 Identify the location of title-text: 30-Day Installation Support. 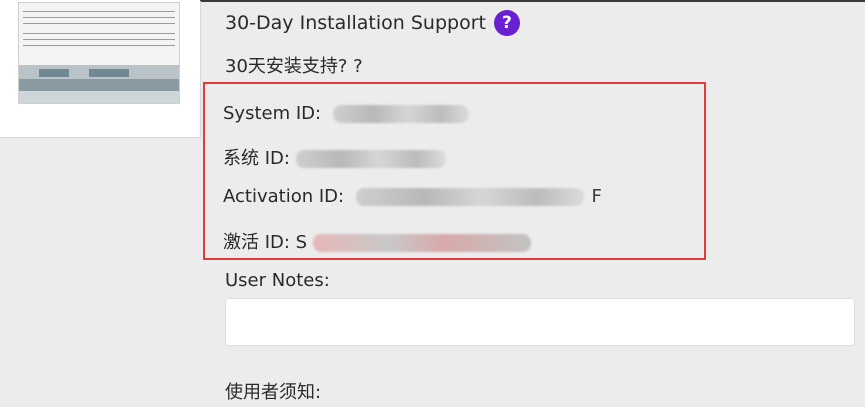
(355, 23).